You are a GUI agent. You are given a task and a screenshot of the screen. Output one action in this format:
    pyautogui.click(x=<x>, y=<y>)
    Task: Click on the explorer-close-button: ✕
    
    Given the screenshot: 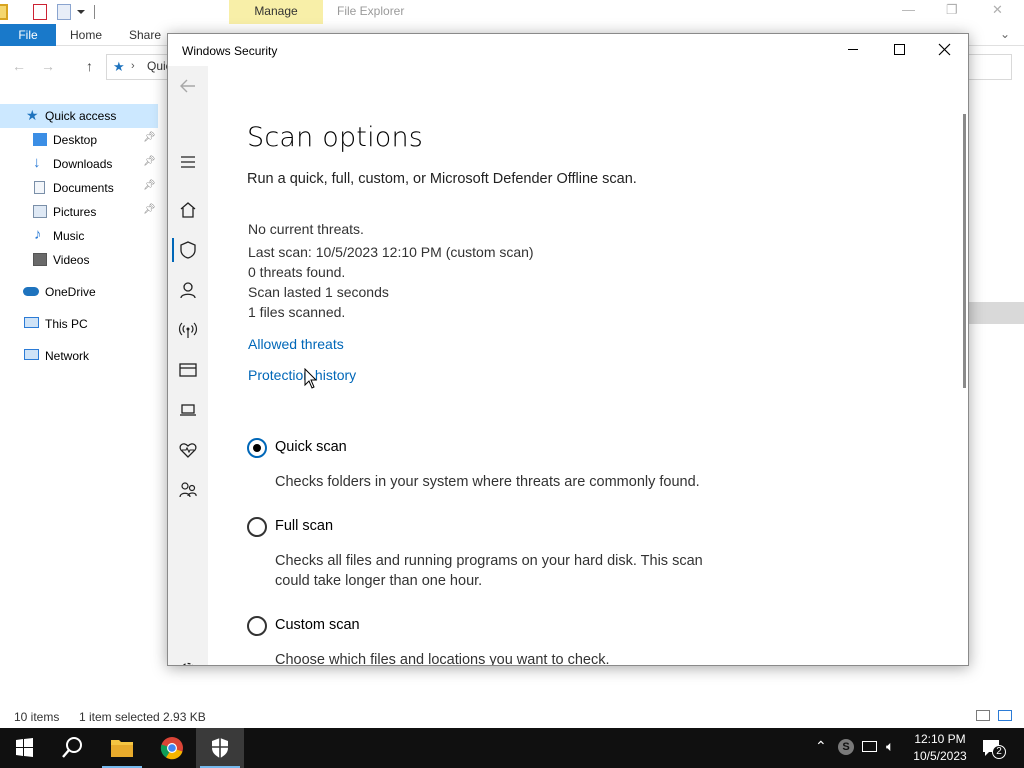 What is the action you would take?
    pyautogui.click(x=997, y=10)
    